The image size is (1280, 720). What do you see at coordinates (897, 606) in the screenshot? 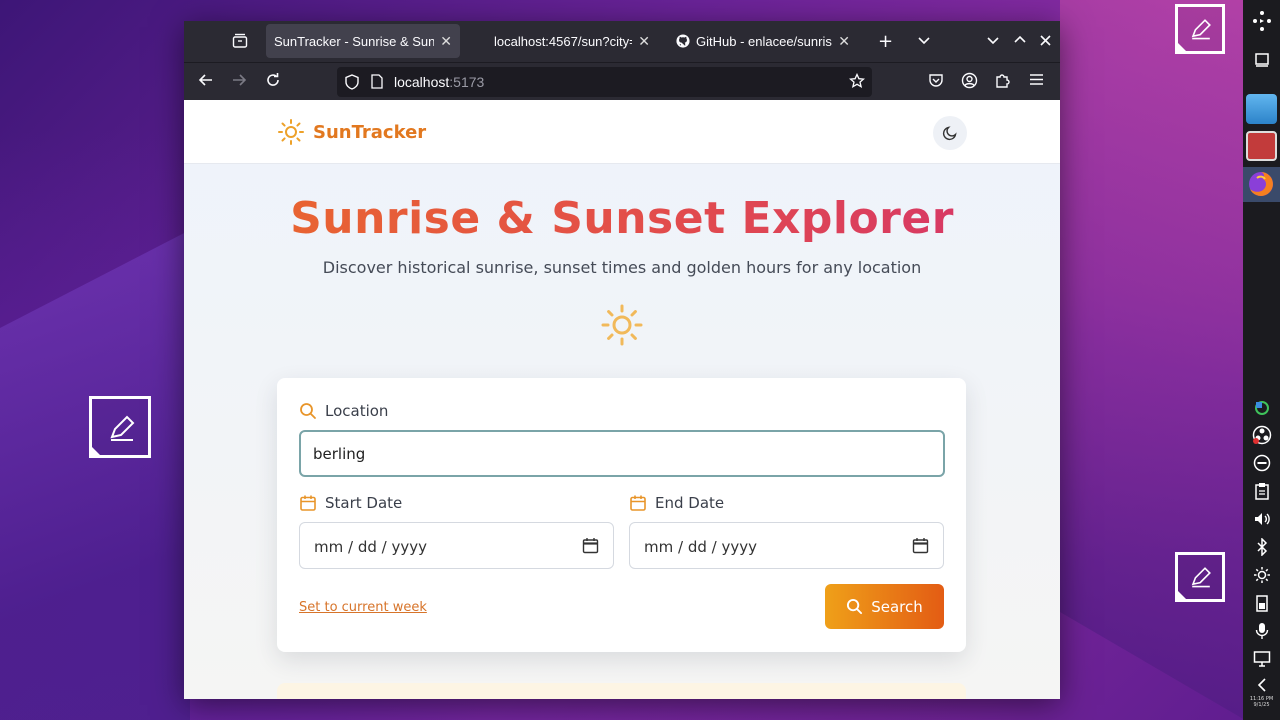
I see `search-button-label: Search` at bounding box center [897, 606].